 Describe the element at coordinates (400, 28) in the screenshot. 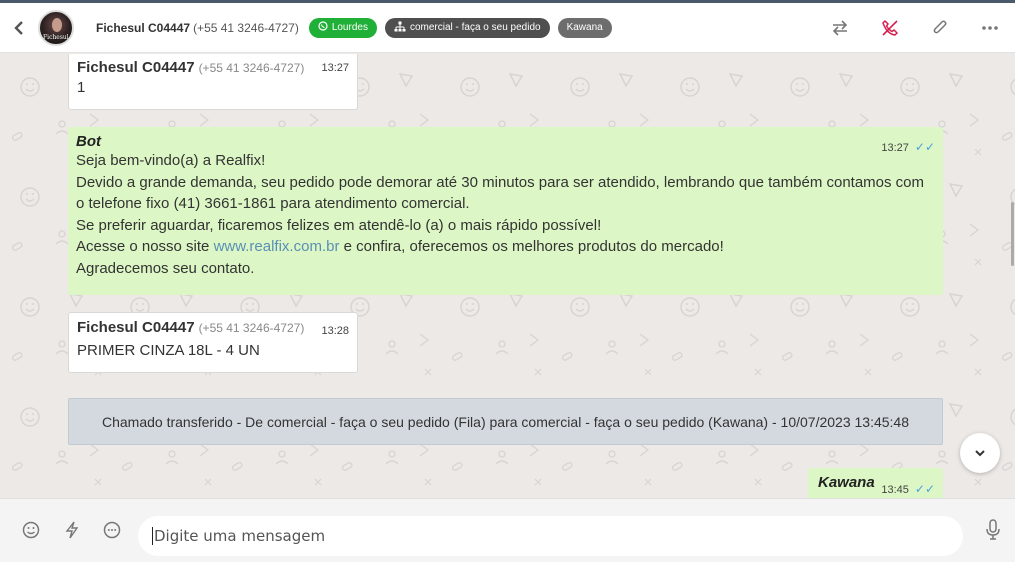

I see `org-chart-icon` at that location.